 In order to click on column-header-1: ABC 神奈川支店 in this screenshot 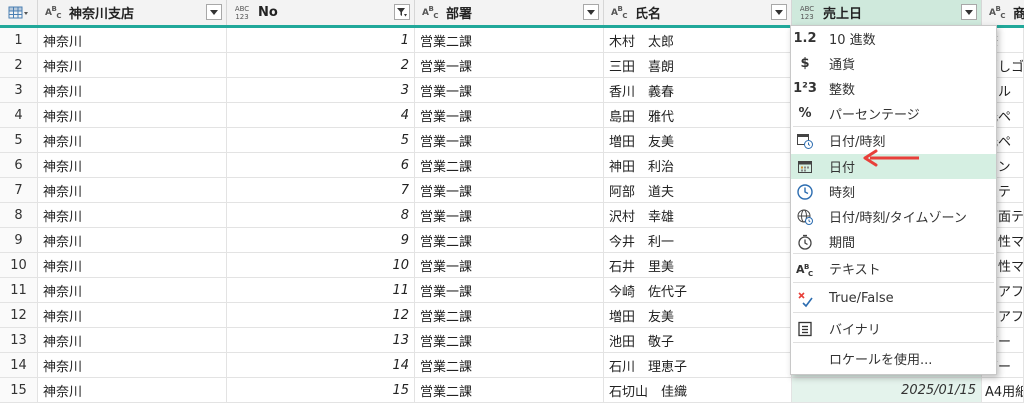, I will do `click(132, 12)`.